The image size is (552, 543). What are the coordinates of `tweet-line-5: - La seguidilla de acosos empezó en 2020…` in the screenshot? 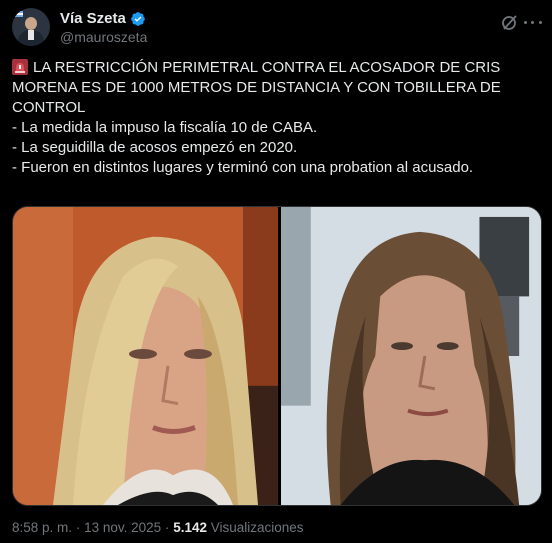 It's located at (155, 147).